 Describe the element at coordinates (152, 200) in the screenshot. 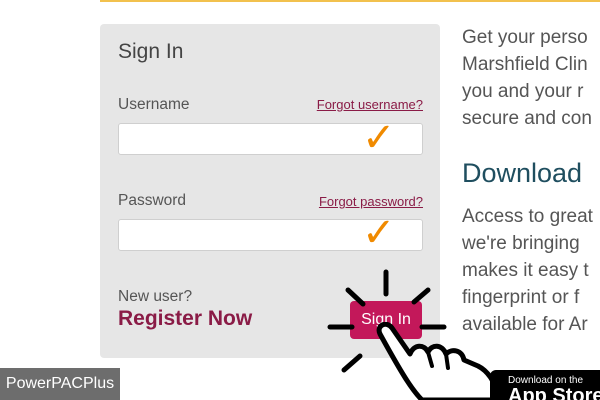

I see `password-label: Password` at that location.